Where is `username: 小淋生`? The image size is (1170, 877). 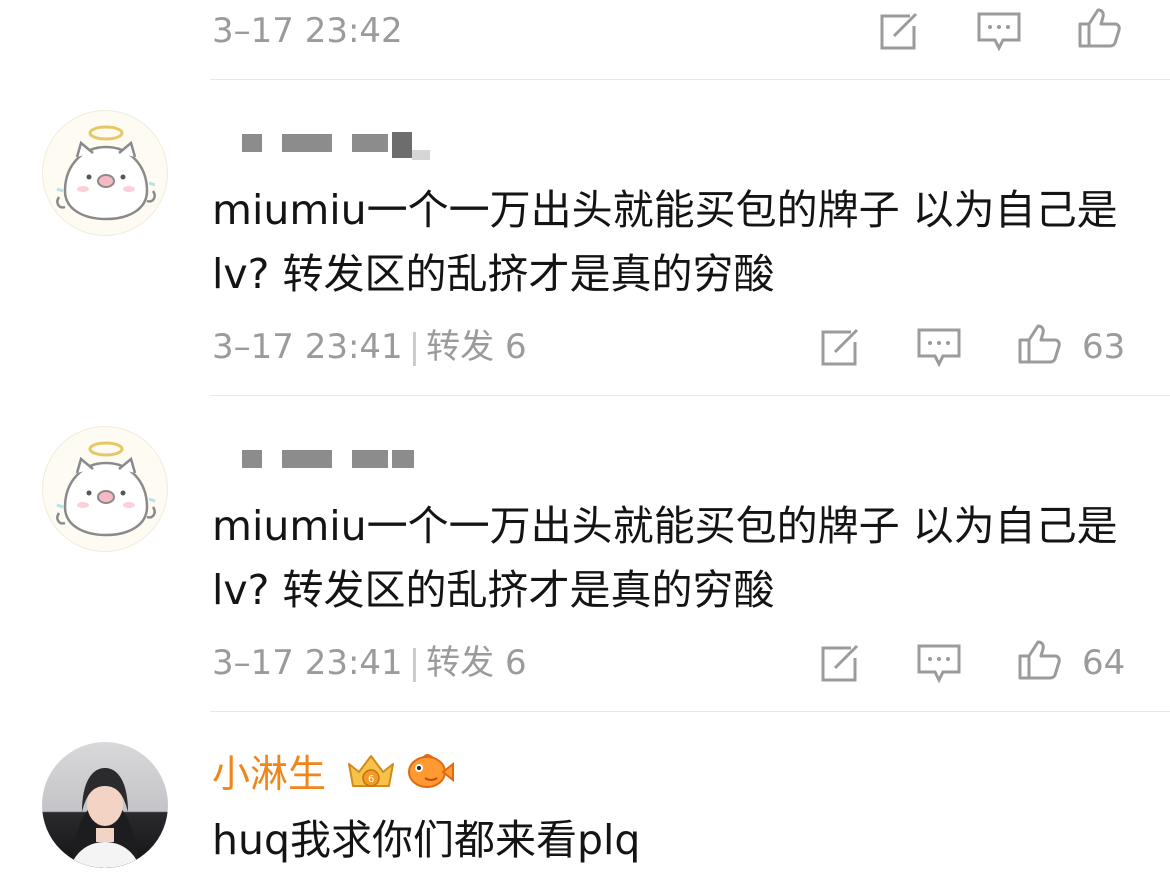 username: 小淋生 is located at coordinates (269, 774).